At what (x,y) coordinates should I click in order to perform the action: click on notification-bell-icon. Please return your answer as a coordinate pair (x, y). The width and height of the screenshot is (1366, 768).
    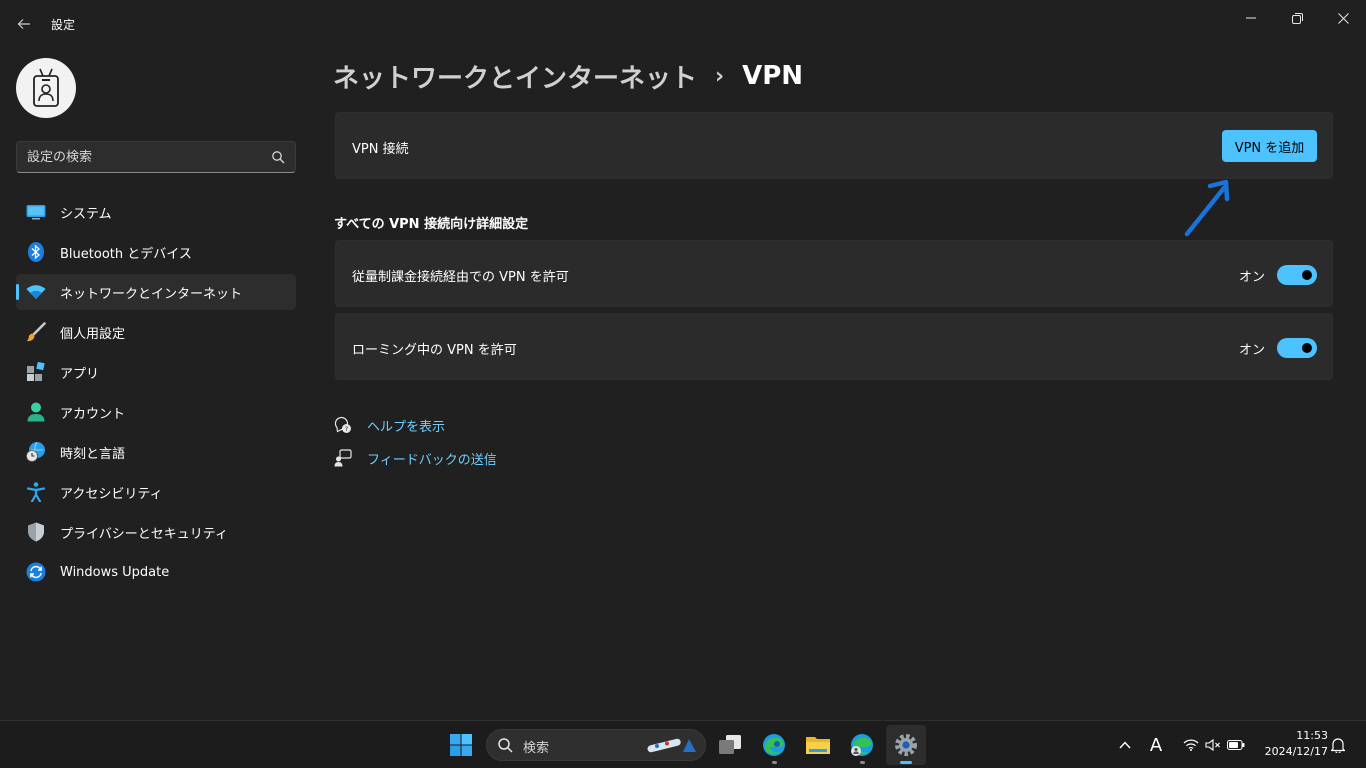
    Looking at the image, I should click on (1338, 745).